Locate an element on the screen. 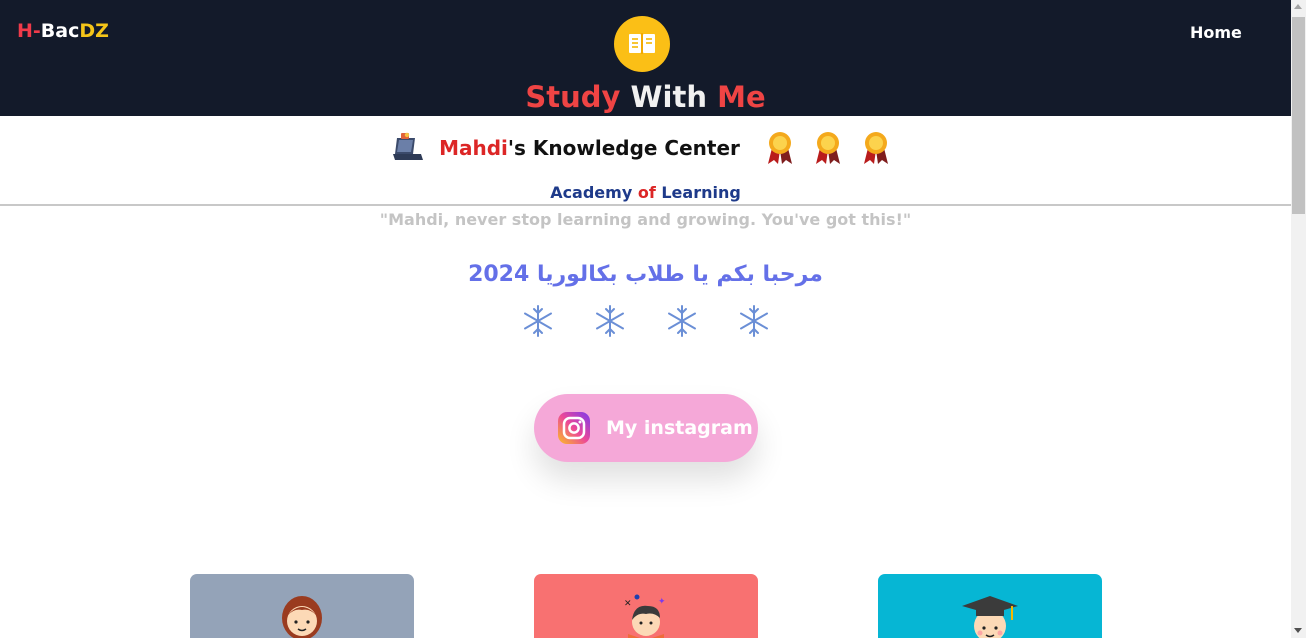  category-card-2: ✕ ✦ is located at coordinates (646, 606).